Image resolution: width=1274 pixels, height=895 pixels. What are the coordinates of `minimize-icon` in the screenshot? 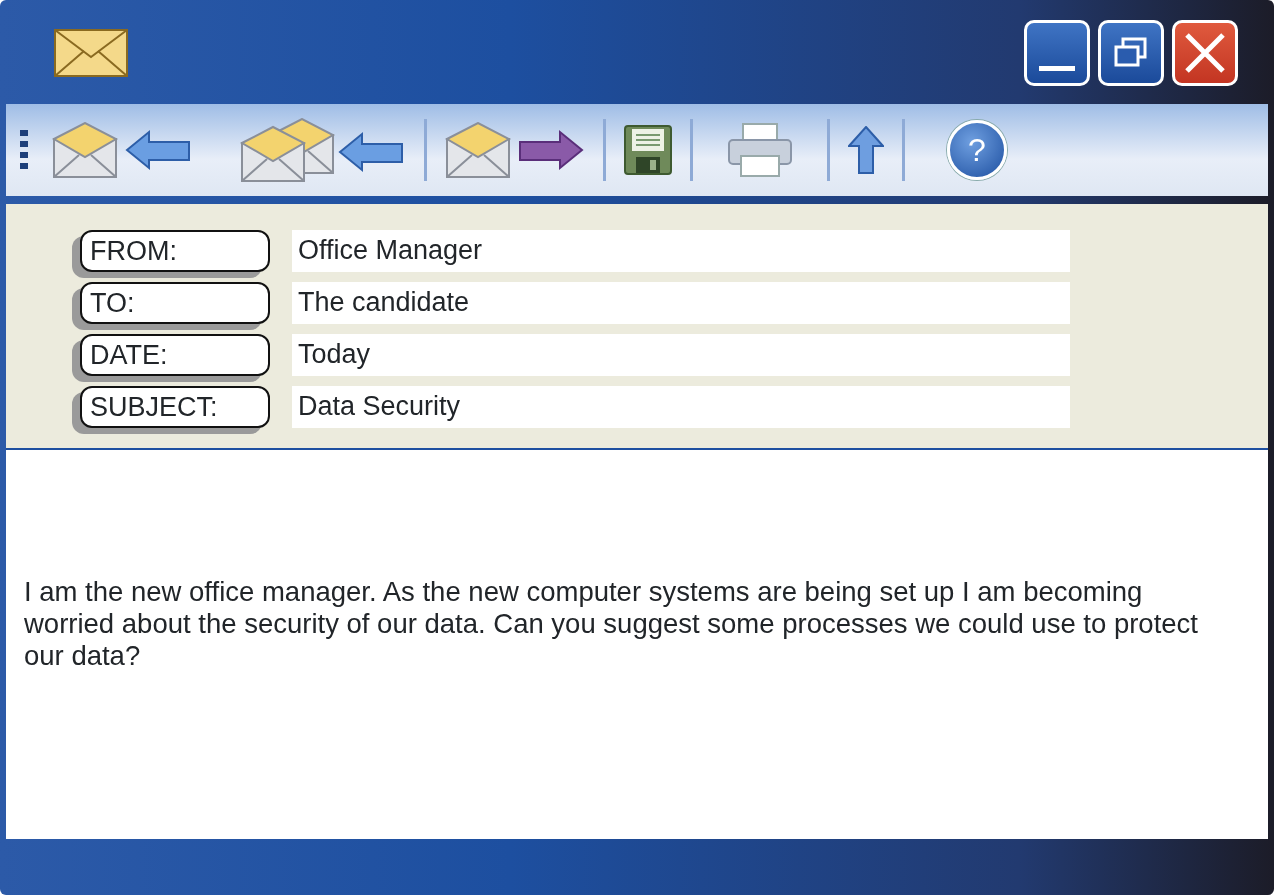 It's located at (1057, 68).